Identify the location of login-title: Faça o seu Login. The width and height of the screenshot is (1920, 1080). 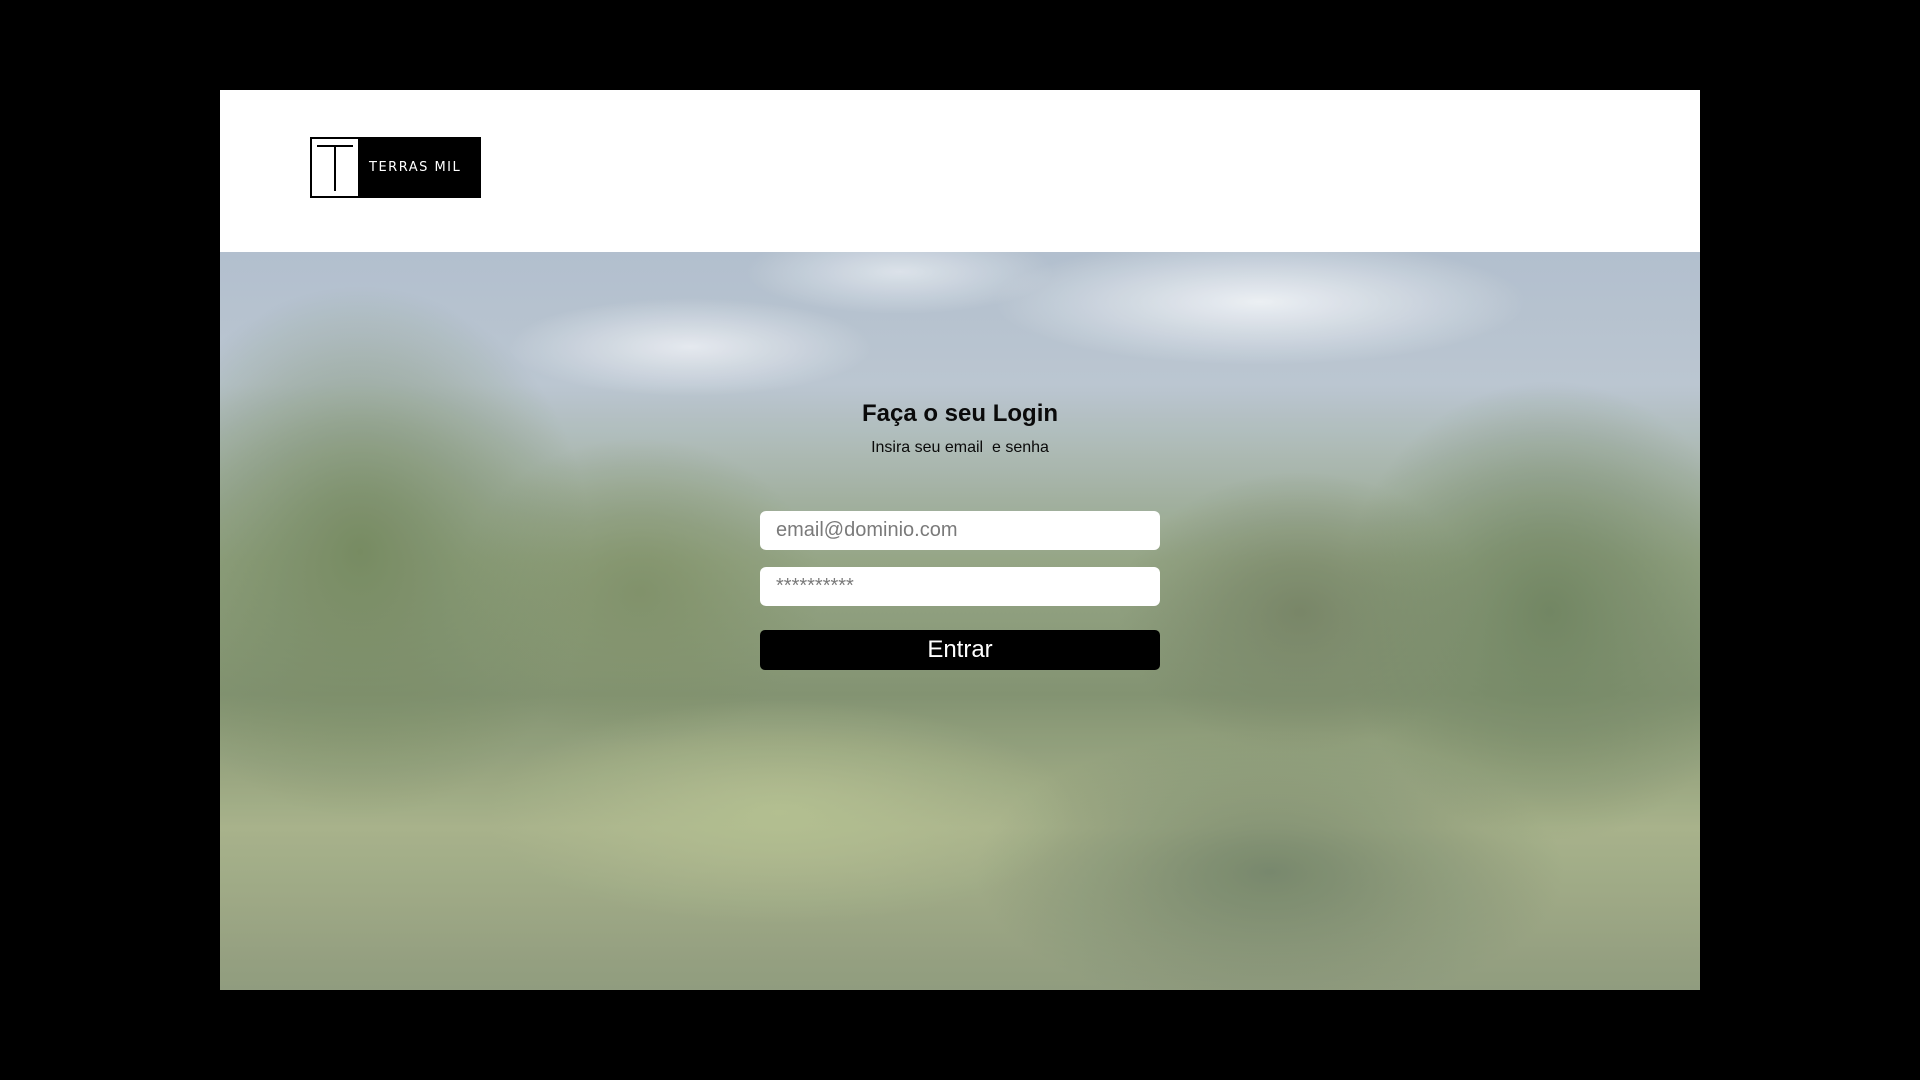
(960, 413).